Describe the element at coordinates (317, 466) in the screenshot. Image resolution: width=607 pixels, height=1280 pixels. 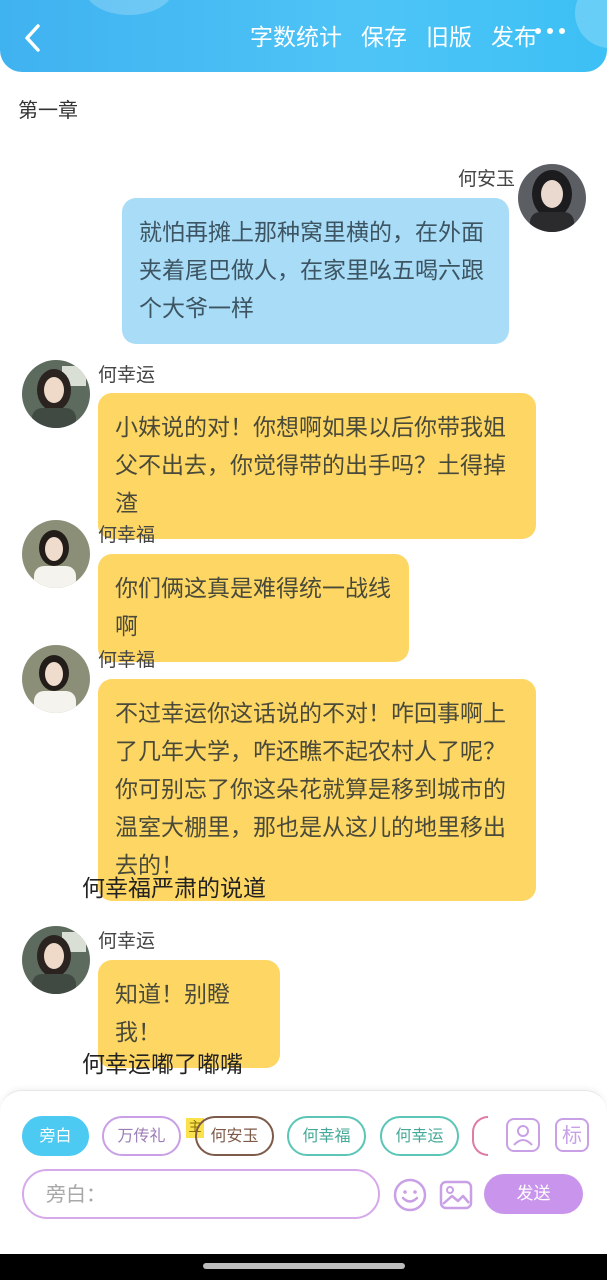
I see `message-bubble: 小妹说的对！你想啊如果以后你带我姐父不出去，你觉得带的出手吗？土得掉渣` at that location.